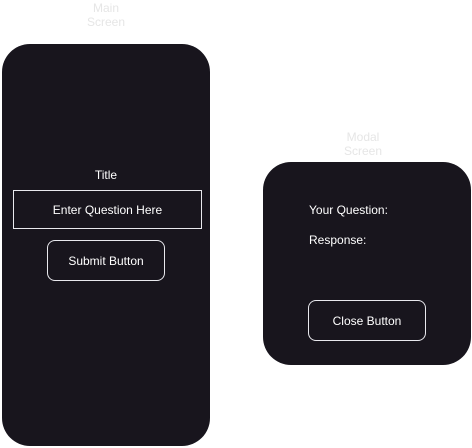  What do you see at coordinates (348, 210) in the screenshot?
I see `your-question-label: Your Question:` at bounding box center [348, 210].